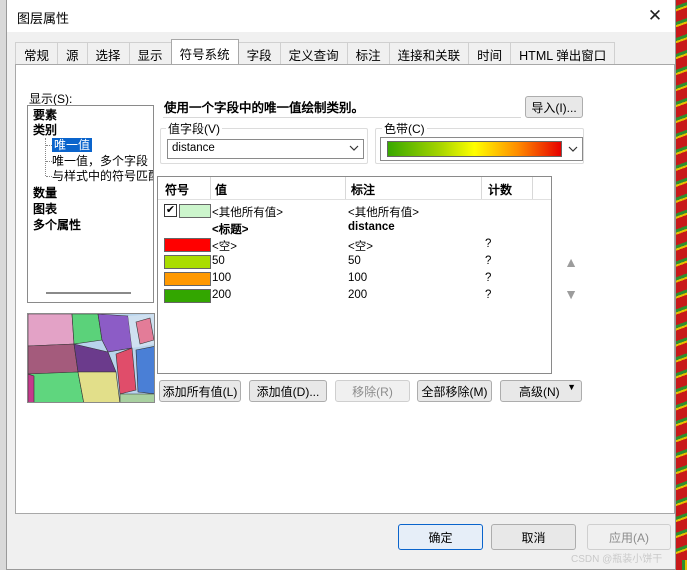  I want to click on tab-labels: 标注, so click(368, 53).